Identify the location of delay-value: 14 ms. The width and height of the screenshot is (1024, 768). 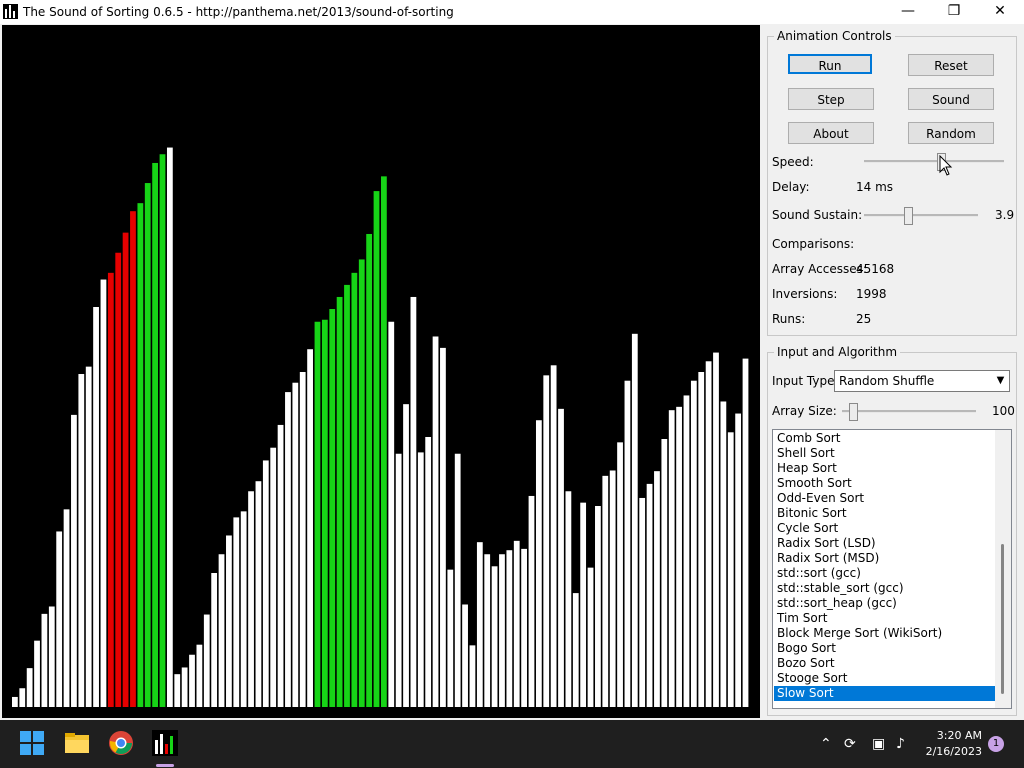
(875, 187).